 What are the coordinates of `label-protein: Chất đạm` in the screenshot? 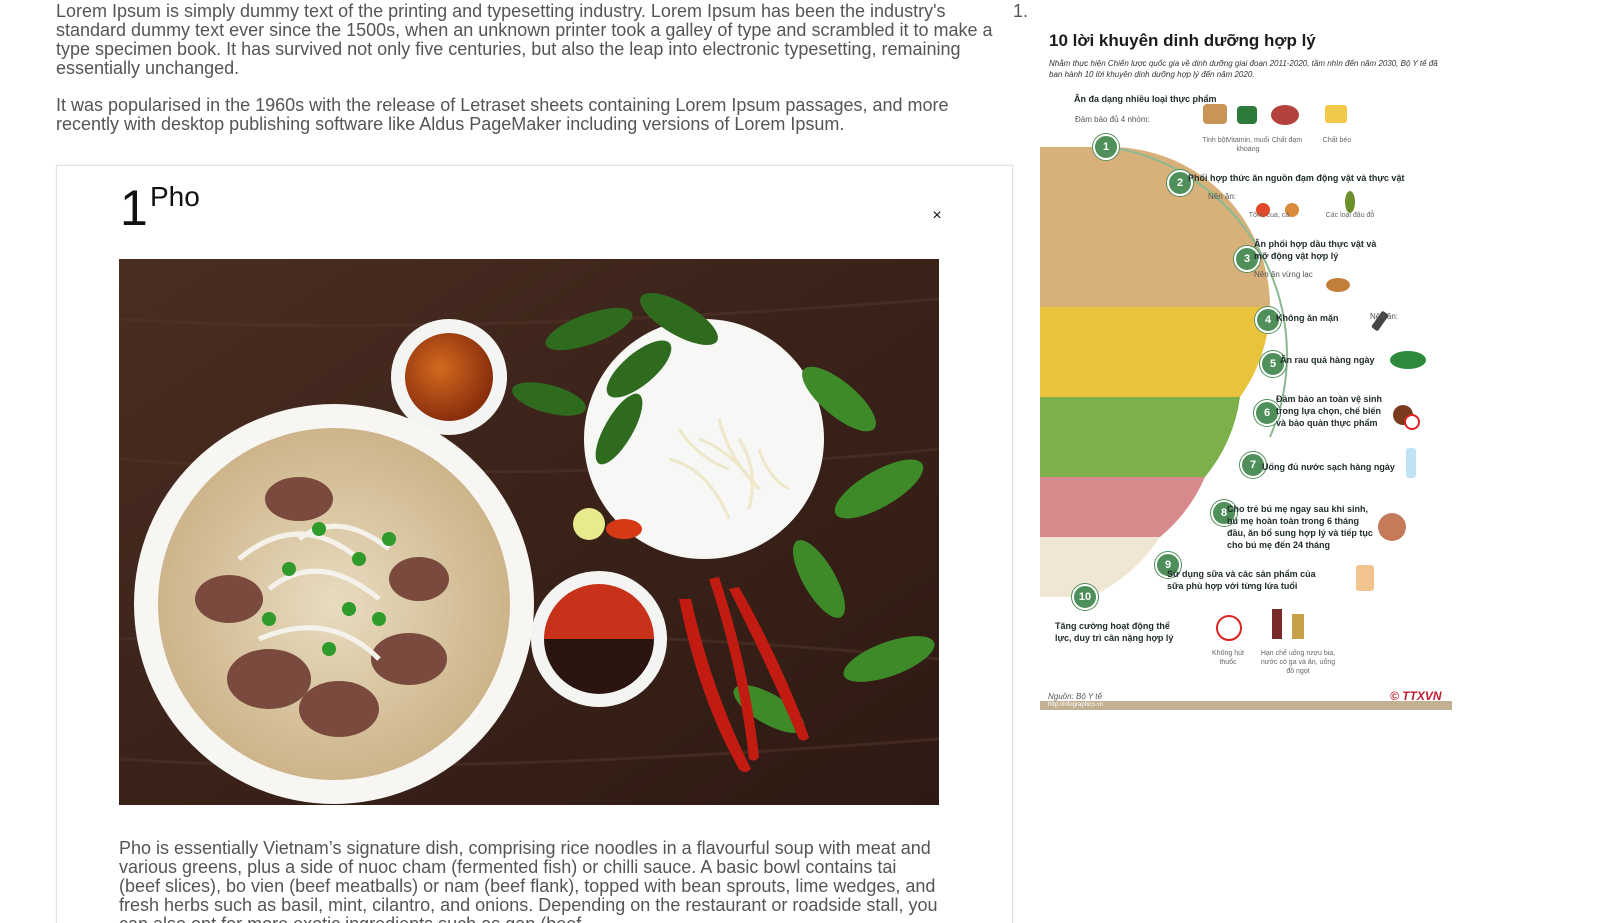 It's located at (1287, 140).